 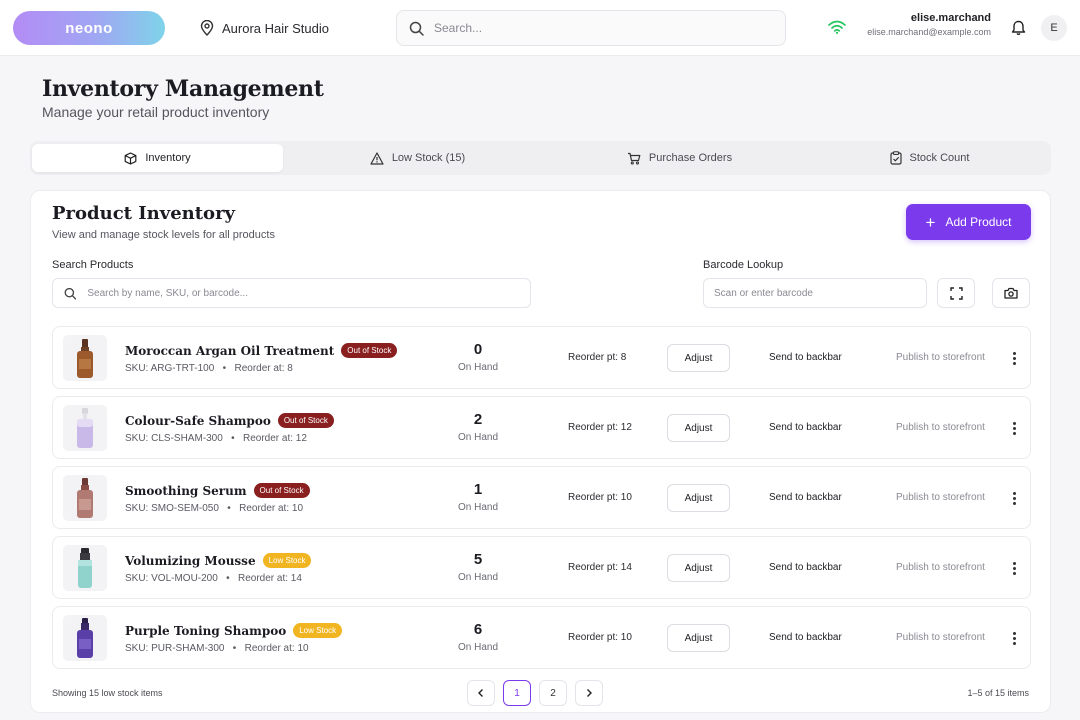 I want to click on product-meta: SKU: SMO-SEM-050 • Reorder at: 10, so click(x=214, y=508).